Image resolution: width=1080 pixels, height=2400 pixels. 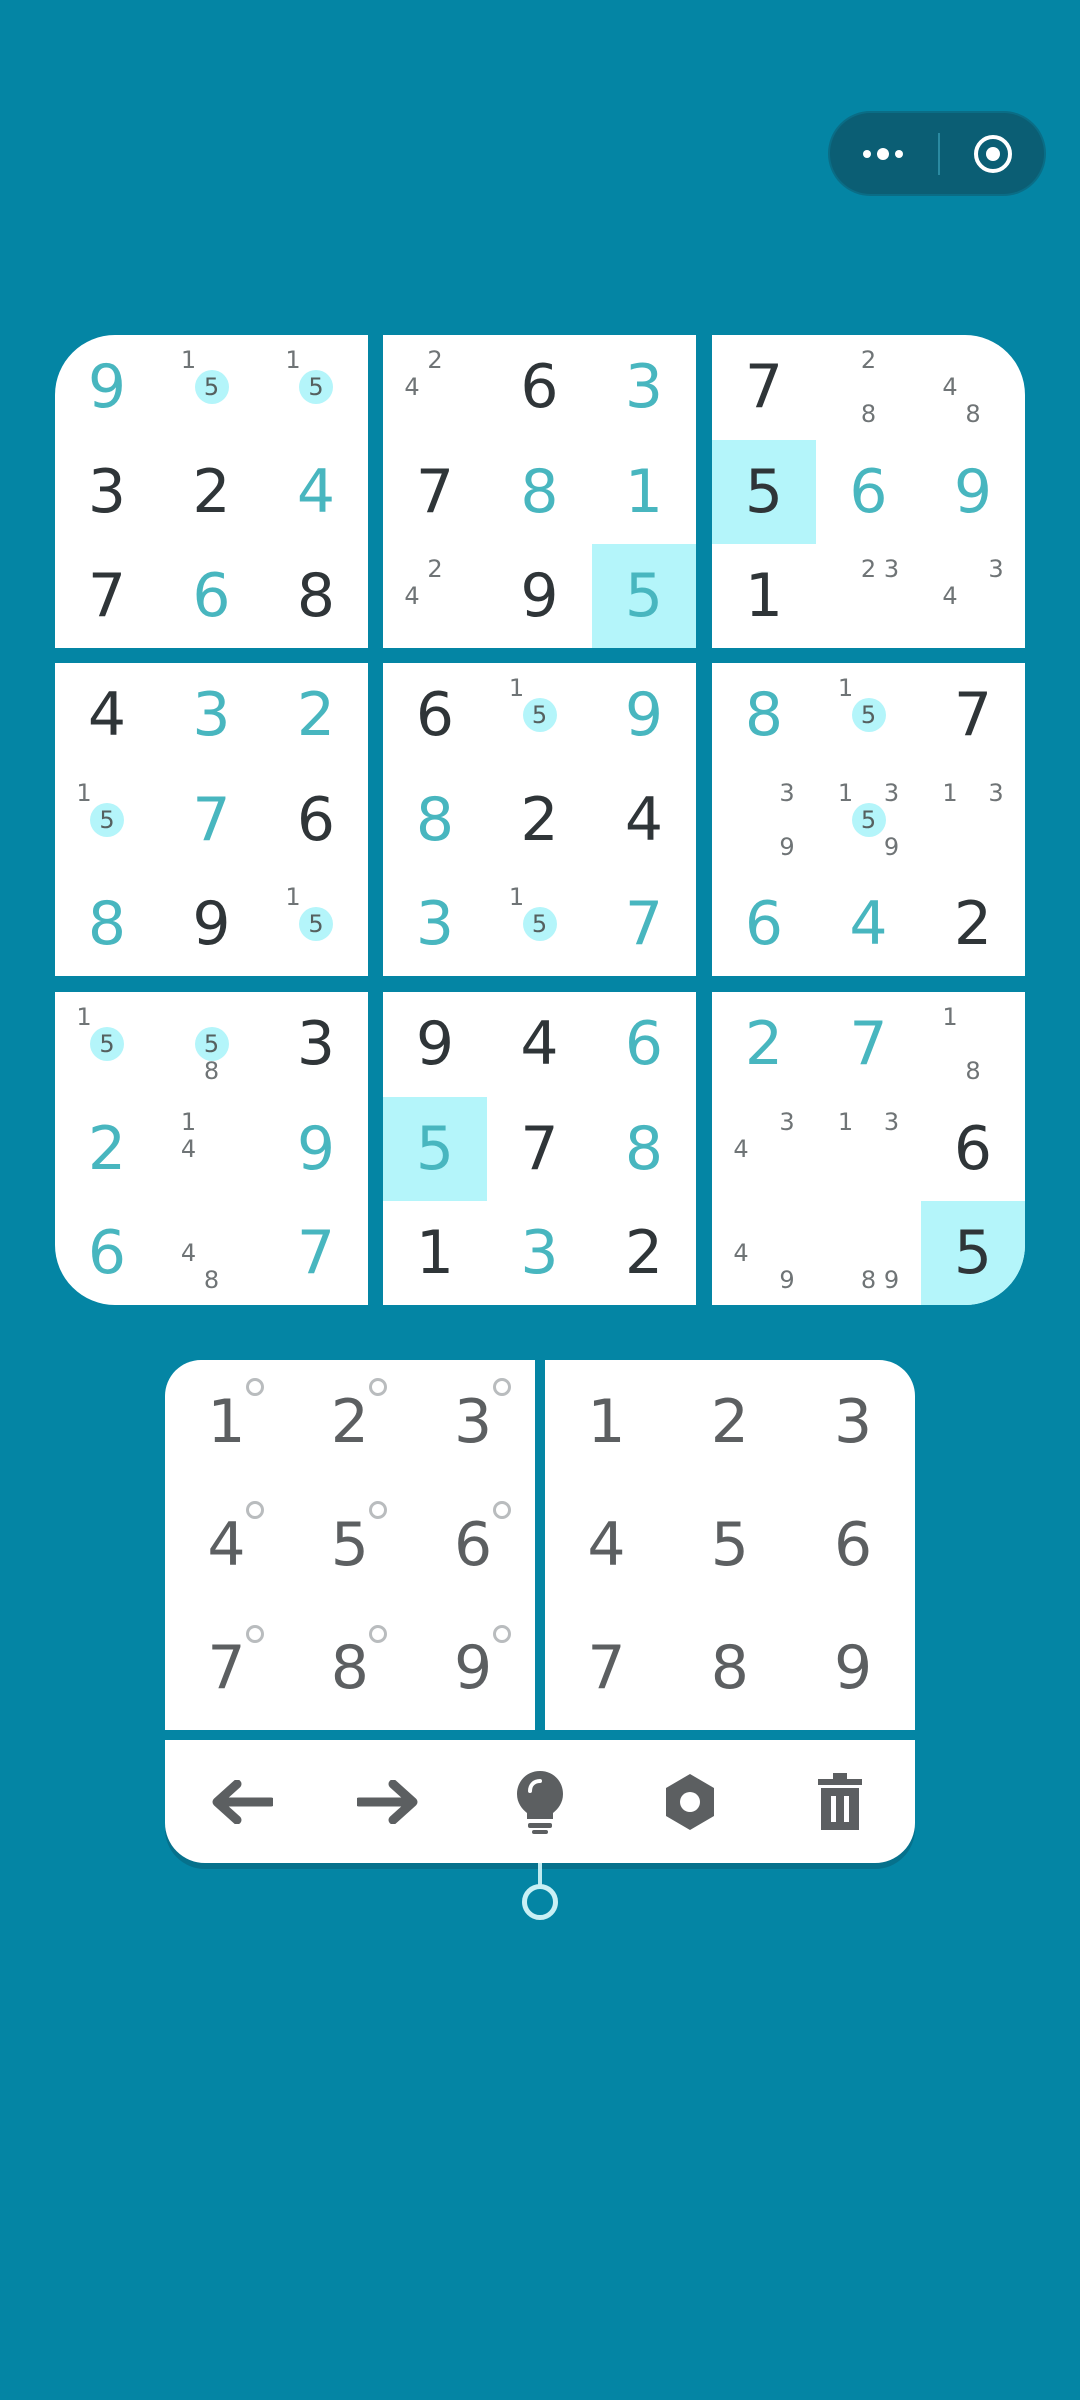 I want to click on note-key-5: 5, so click(x=349, y=1544).